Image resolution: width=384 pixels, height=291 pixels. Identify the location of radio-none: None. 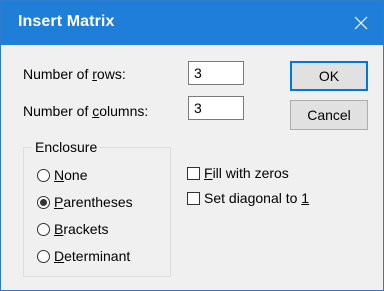
(62, 175).